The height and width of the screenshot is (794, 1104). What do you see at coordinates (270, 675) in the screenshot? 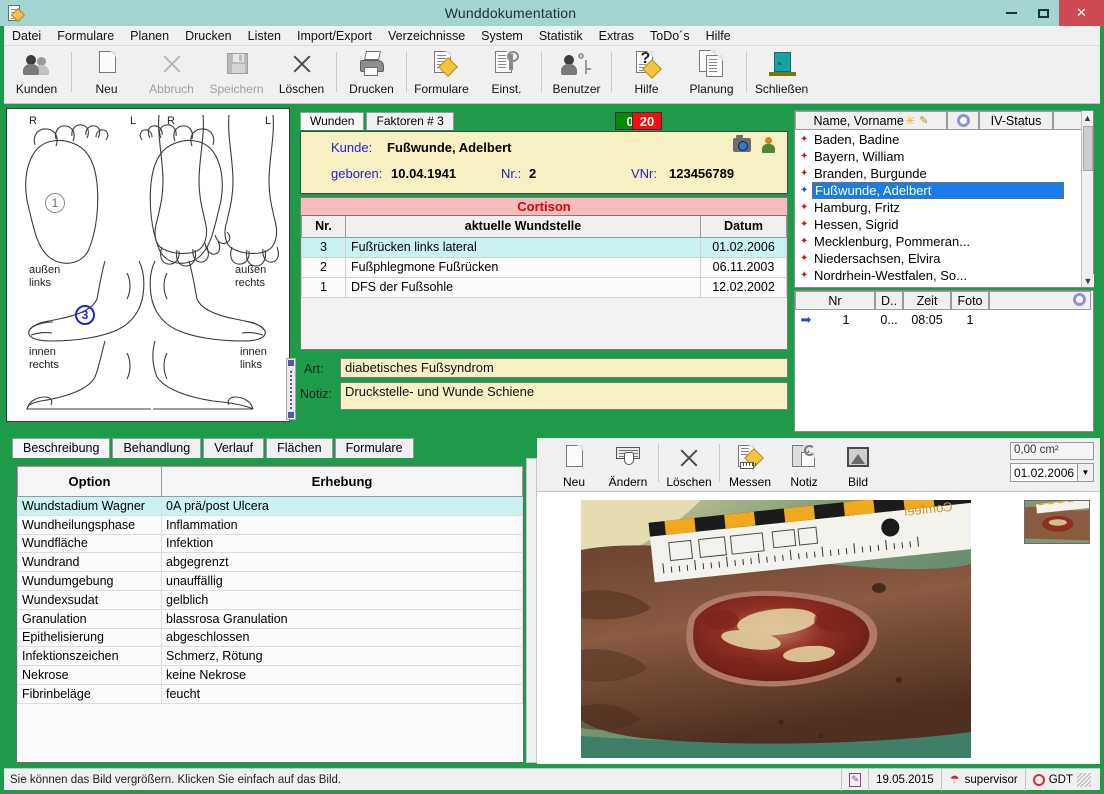
I see `table-row: Nekrose keine Nekrose` at bounding box center [270, 675].